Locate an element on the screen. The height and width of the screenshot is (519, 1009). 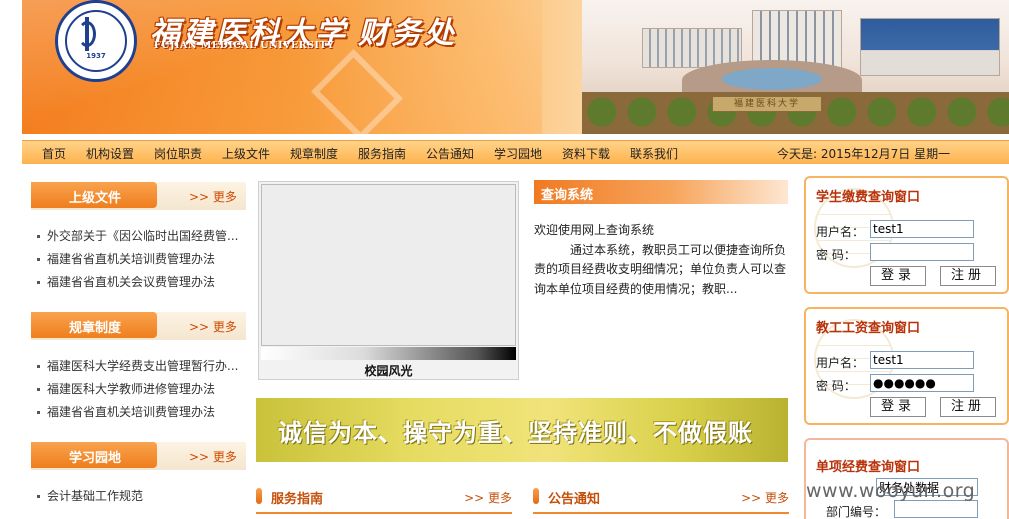
nav-item-study: 学习园地 is located at coordinates (518, 153).